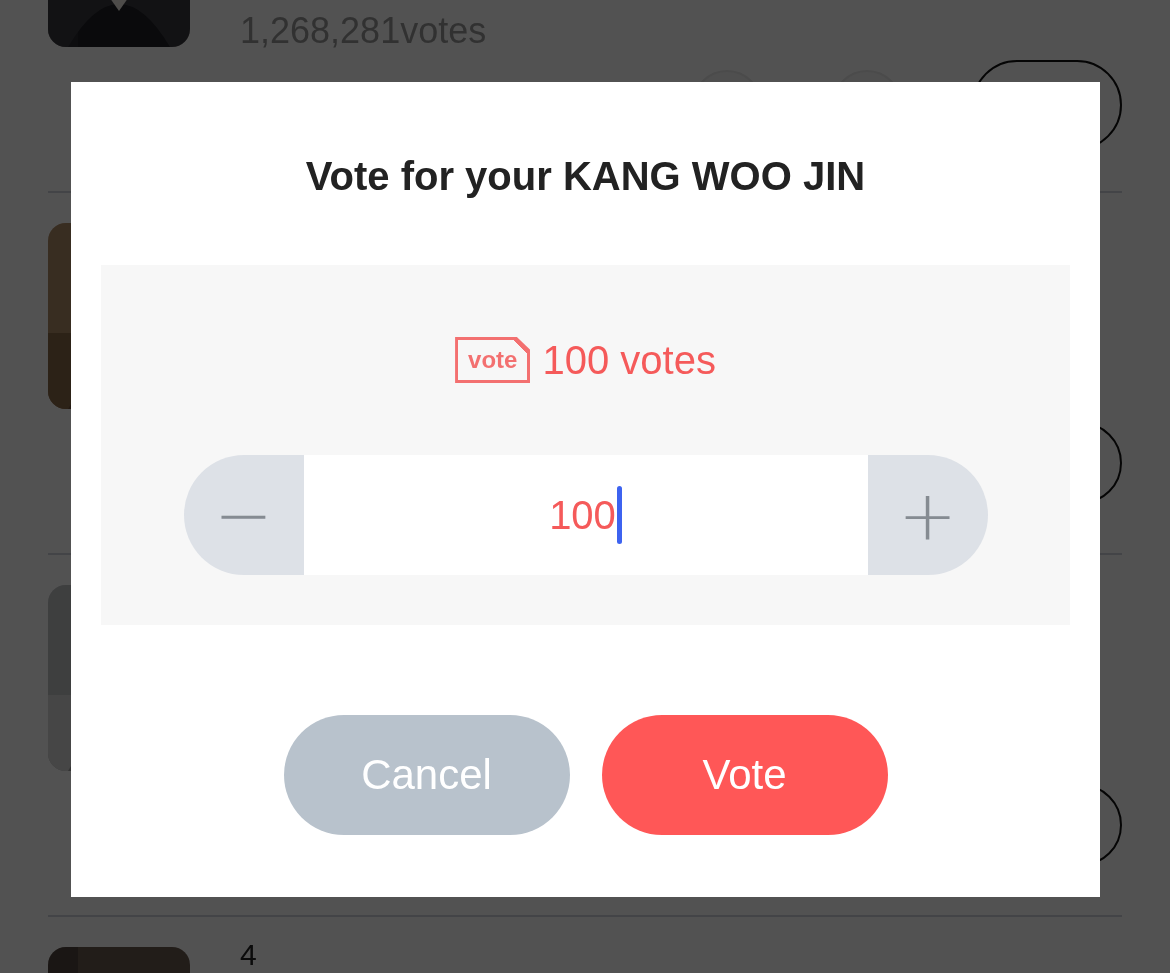  What do you see at coordinates (585, 176) in the screenshot?
I see `dialog-title: Vote for your KANG WOO JIN` at bounding box center [585, 176].